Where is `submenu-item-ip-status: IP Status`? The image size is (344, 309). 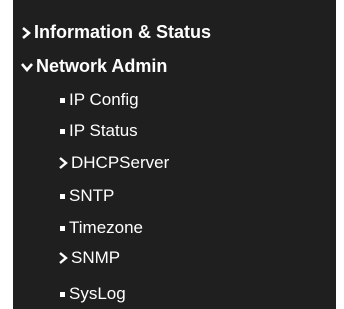 submenu-item-ip-status: IP Status is located at coordinates (99, 131).